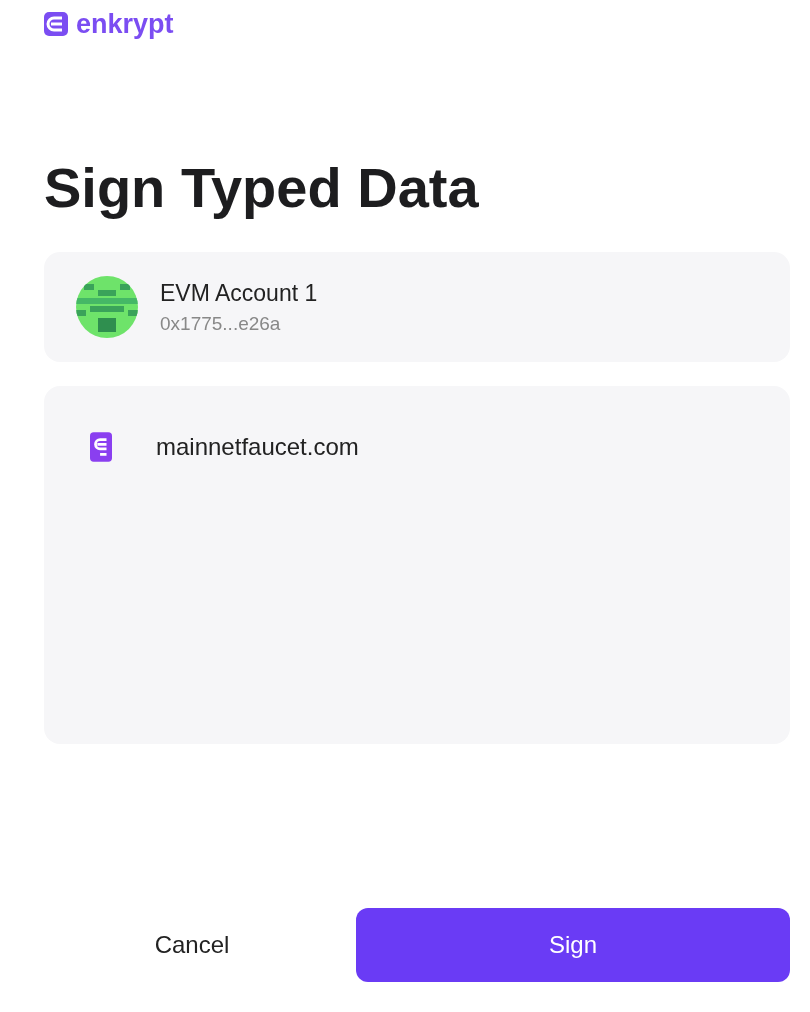 Image resolution: width=810 pixels, height=1012 pixels. What do you see at coordinates (262, 188) in the screenshot?
I see `page-title: Sign Typed Data` at bounding box center [262, 188].